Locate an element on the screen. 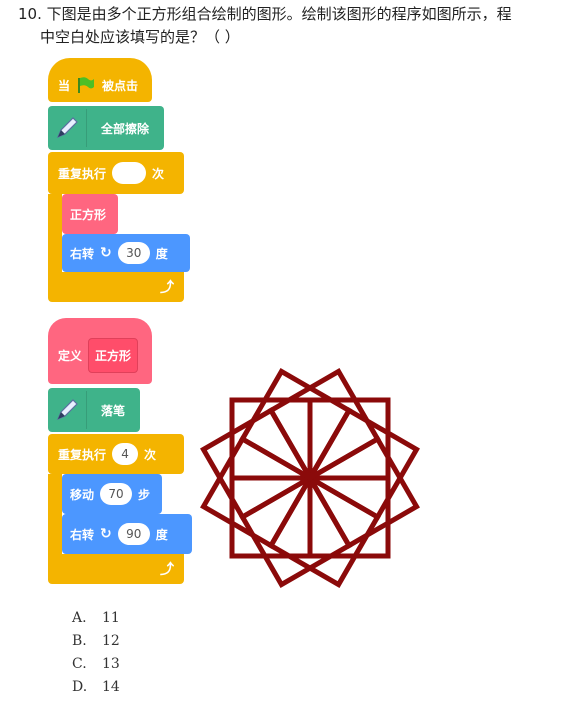 The height and width of the screenshot is (724, 582). turn-right-block: 右转 ↻ 90 度 is located at coordinates (127, 534).